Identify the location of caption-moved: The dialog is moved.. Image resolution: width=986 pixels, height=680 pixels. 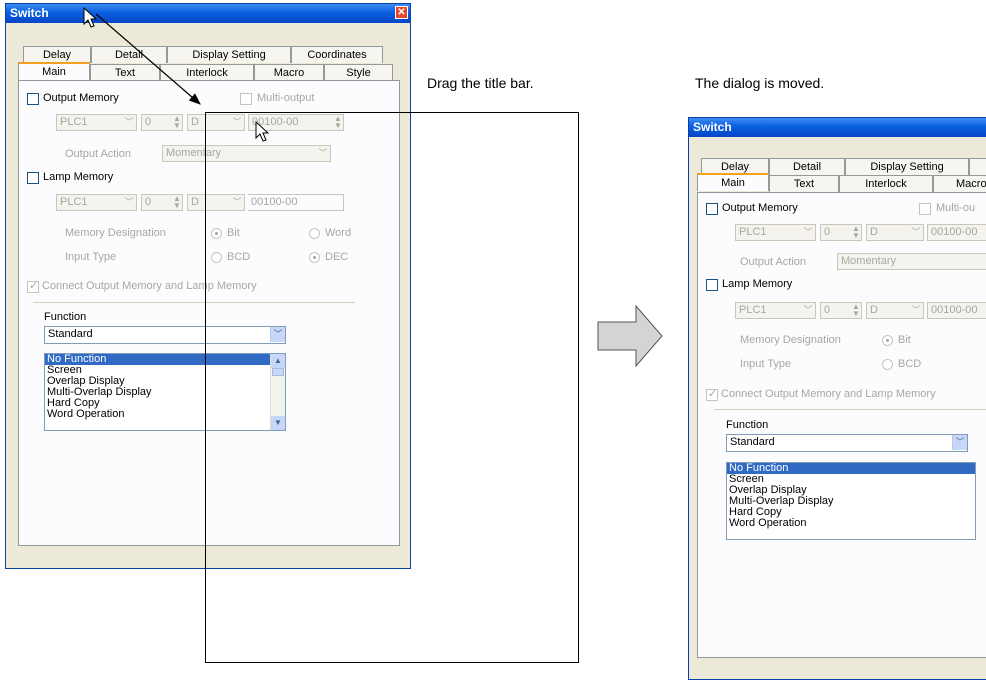
(760, 83).